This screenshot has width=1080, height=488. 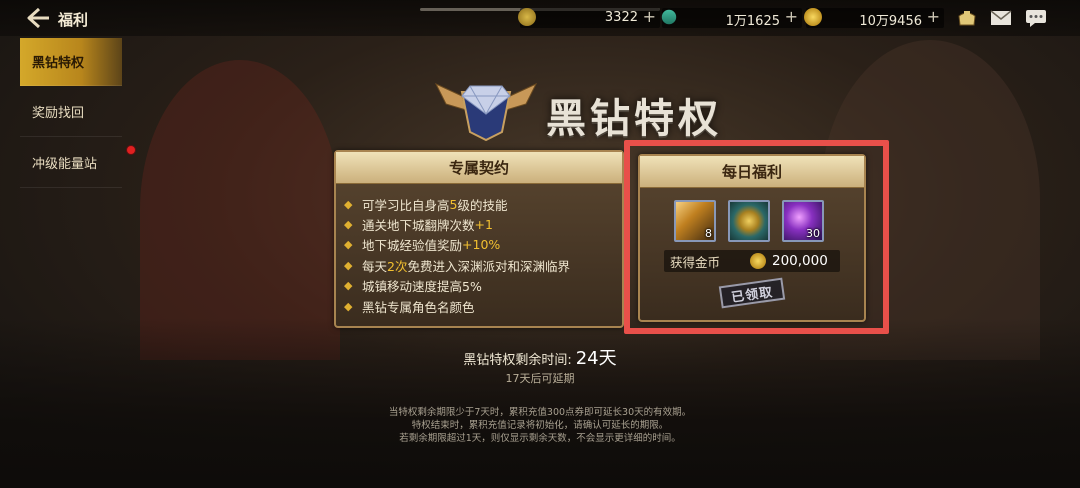 What do you see at coordinates (418, 225) in the screenshot?
I see `benefit-item: ◆ 通关地下城翻牌次数 +1` at bounding box center [418, 225].